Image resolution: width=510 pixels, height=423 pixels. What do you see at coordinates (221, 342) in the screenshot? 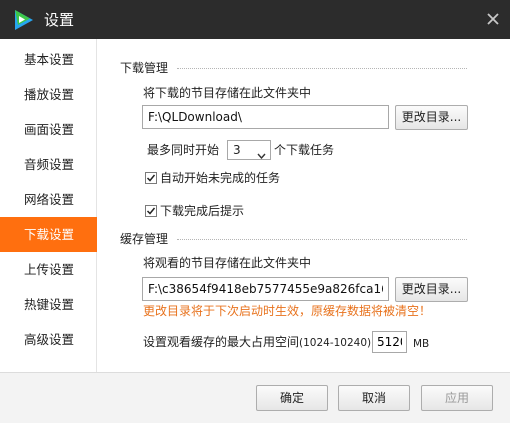
I see `cache-max-space-text: 设置观看缓存的最大占用空间` at bounding box center [221, 342].